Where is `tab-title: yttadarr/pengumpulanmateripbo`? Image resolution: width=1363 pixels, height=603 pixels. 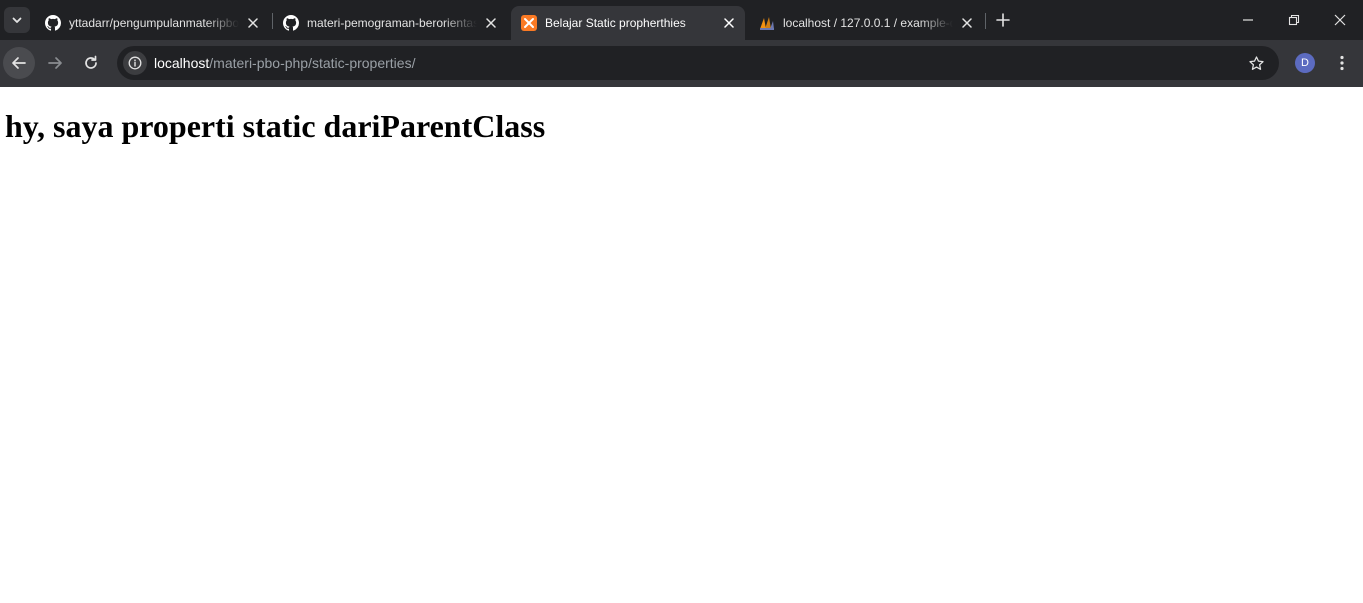 tab-title: yttadarr/pengumpulanmateripbo is located at coordinates (154, 23).